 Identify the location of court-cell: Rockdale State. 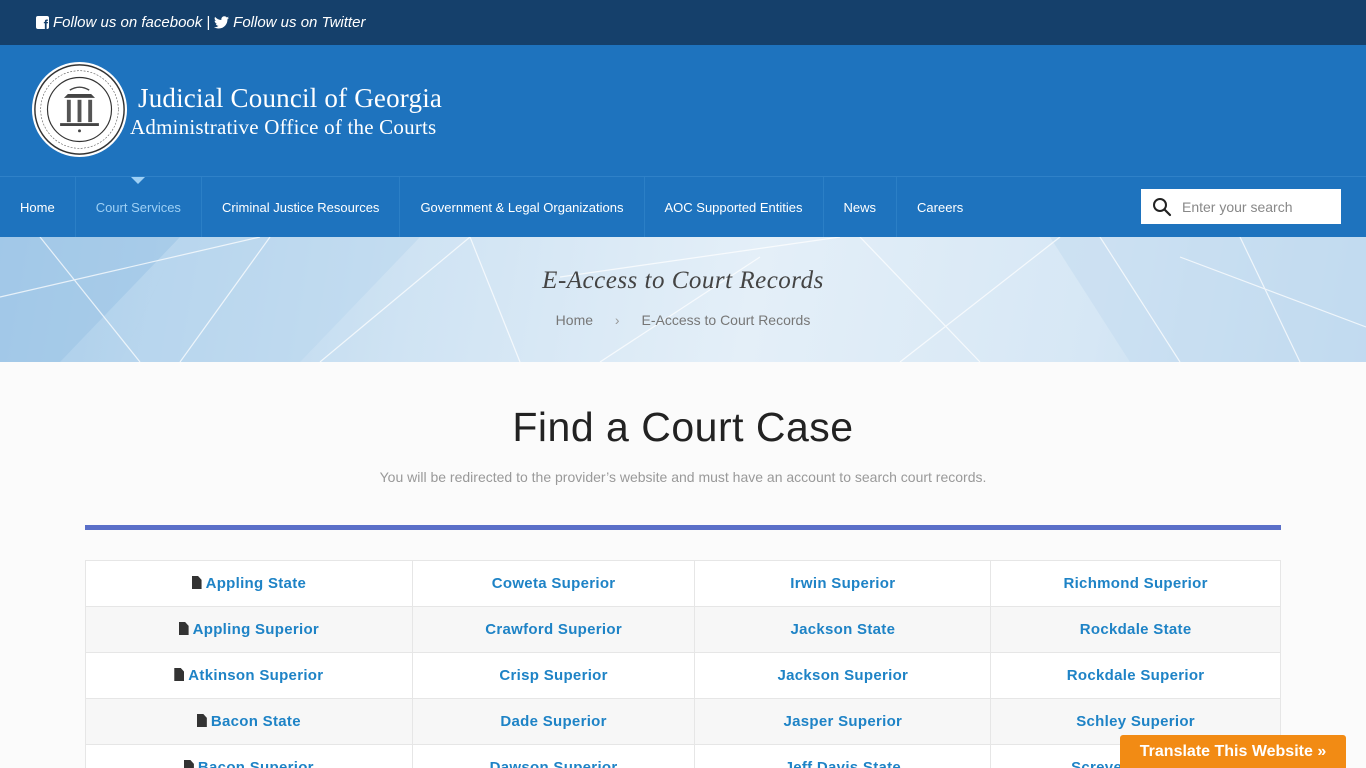
(1135, 629).